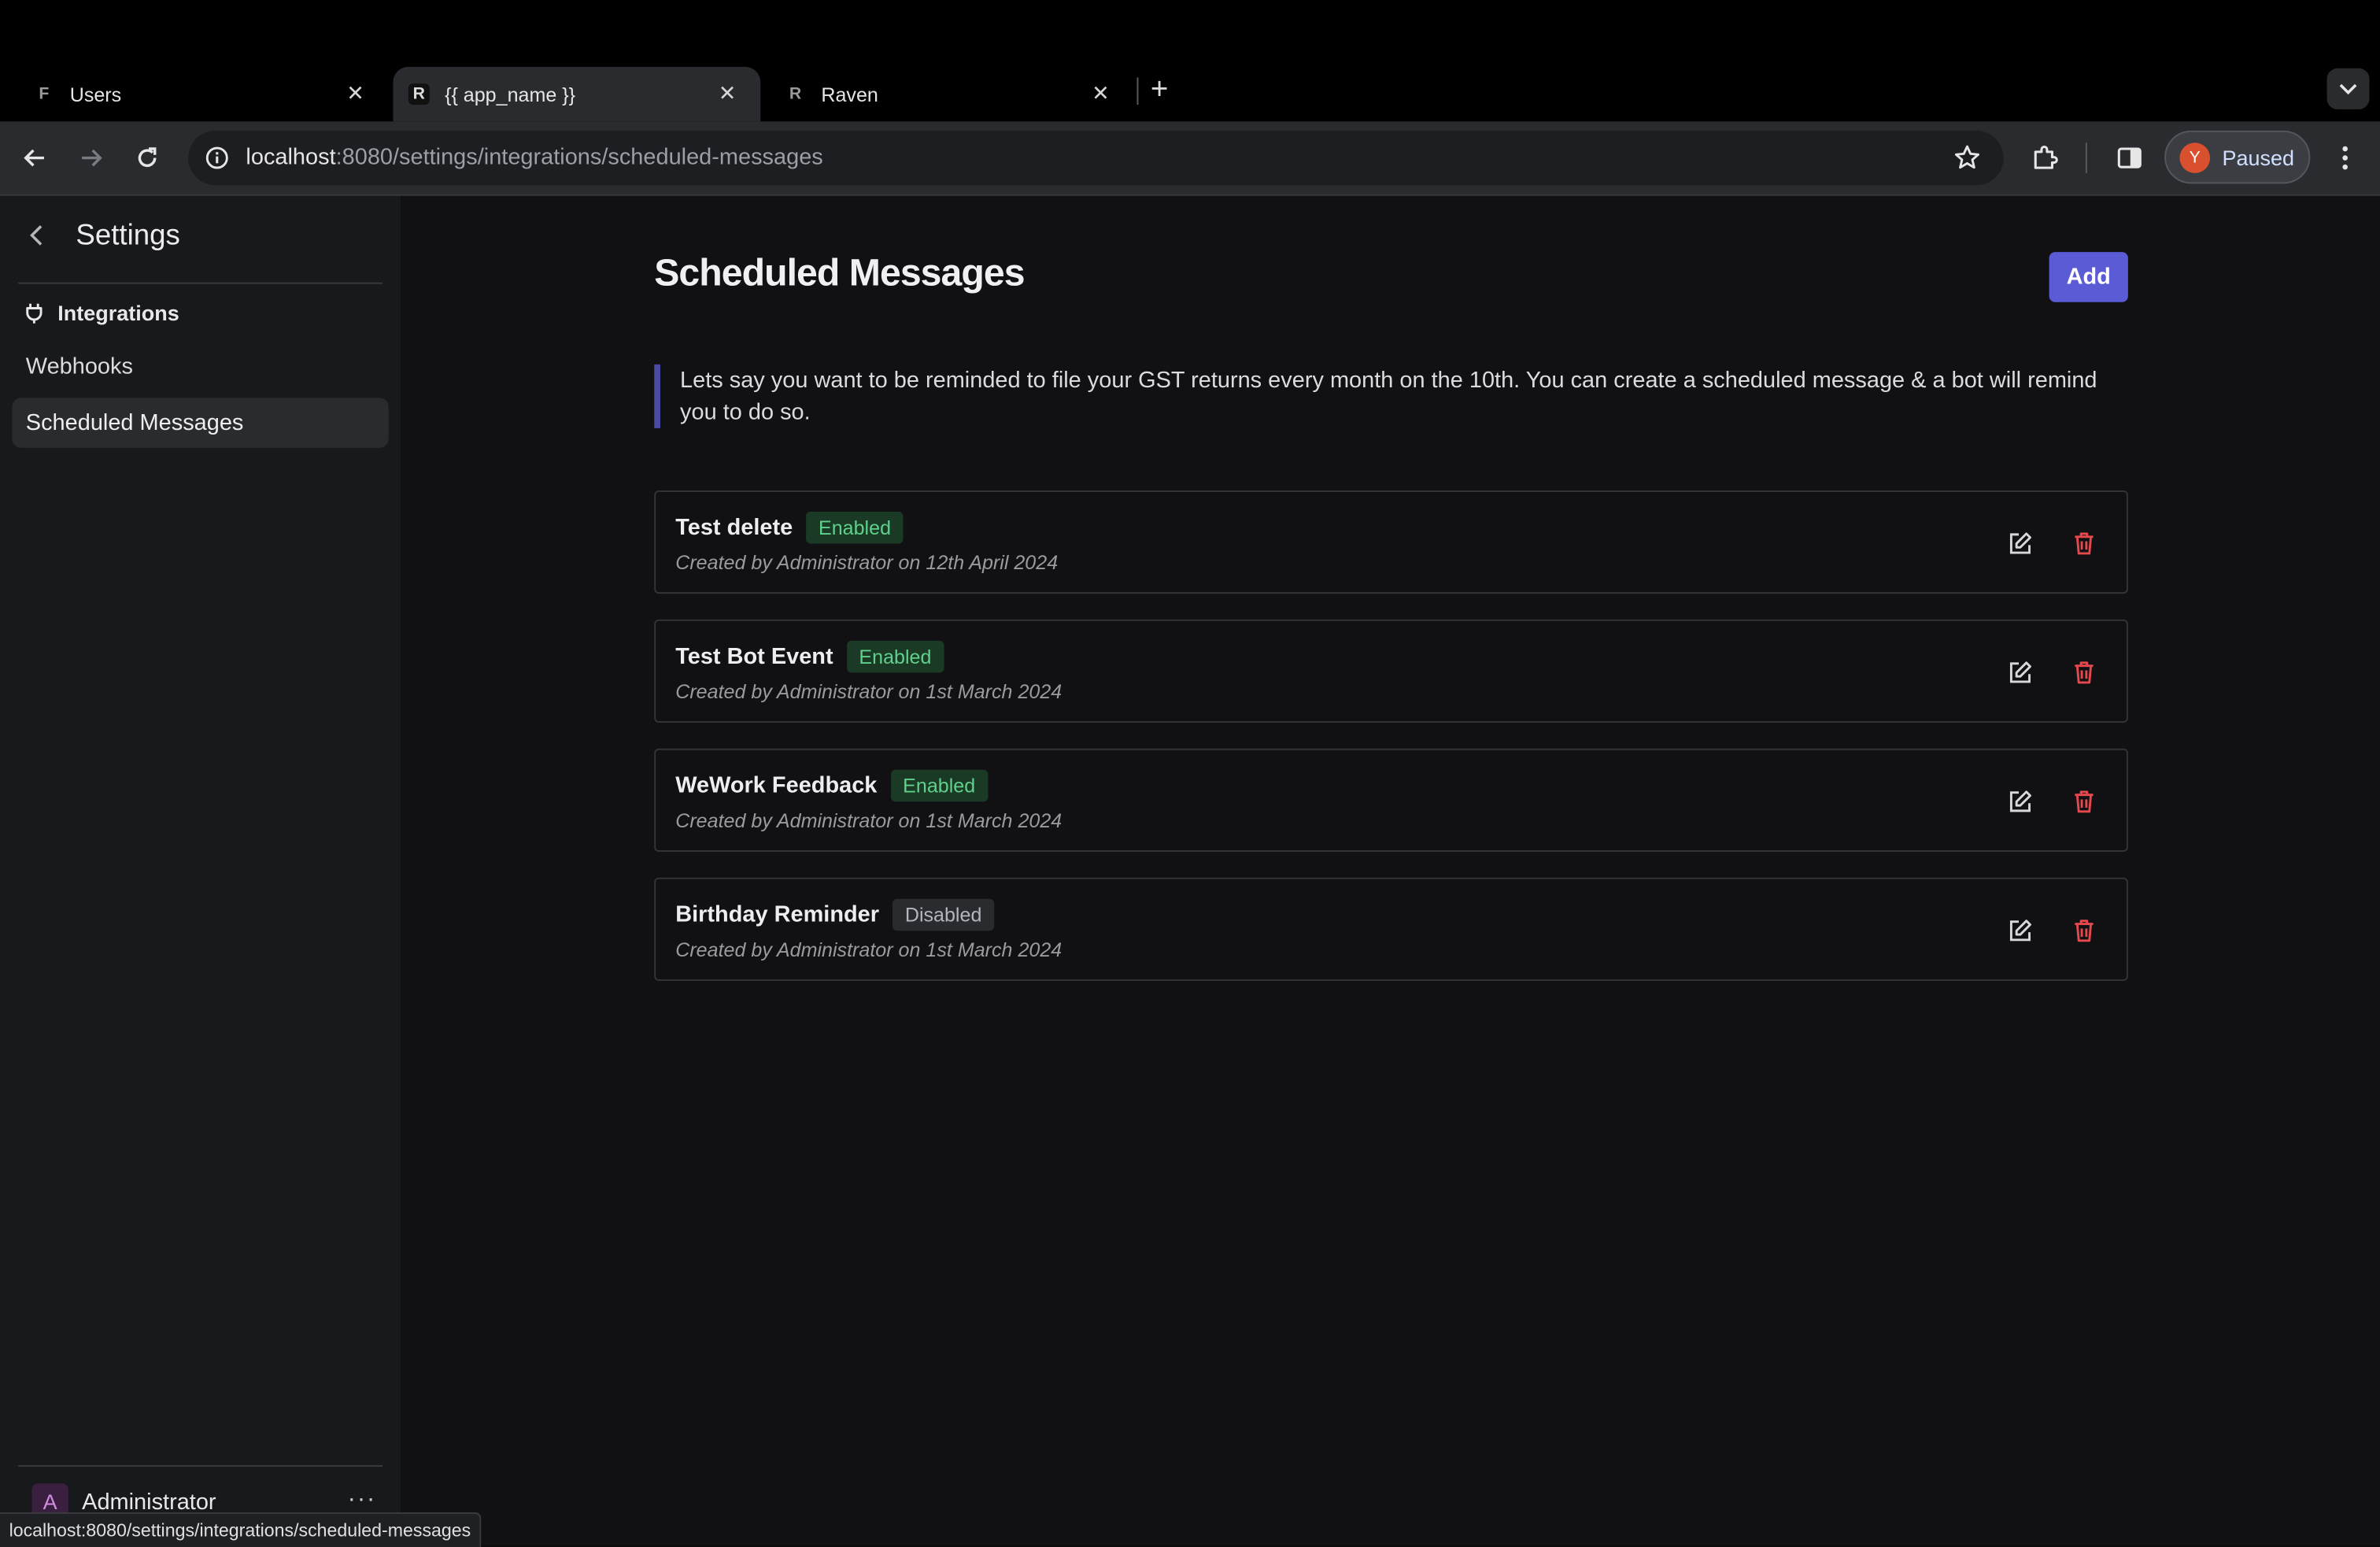 This screenshot has height=1547, width=2380. I want to click on tab-title: Raven, so click(849, 94).